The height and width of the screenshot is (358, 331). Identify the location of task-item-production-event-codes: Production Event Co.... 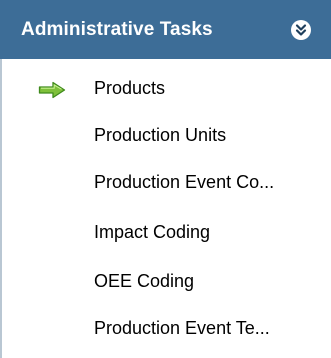
(166, 183).